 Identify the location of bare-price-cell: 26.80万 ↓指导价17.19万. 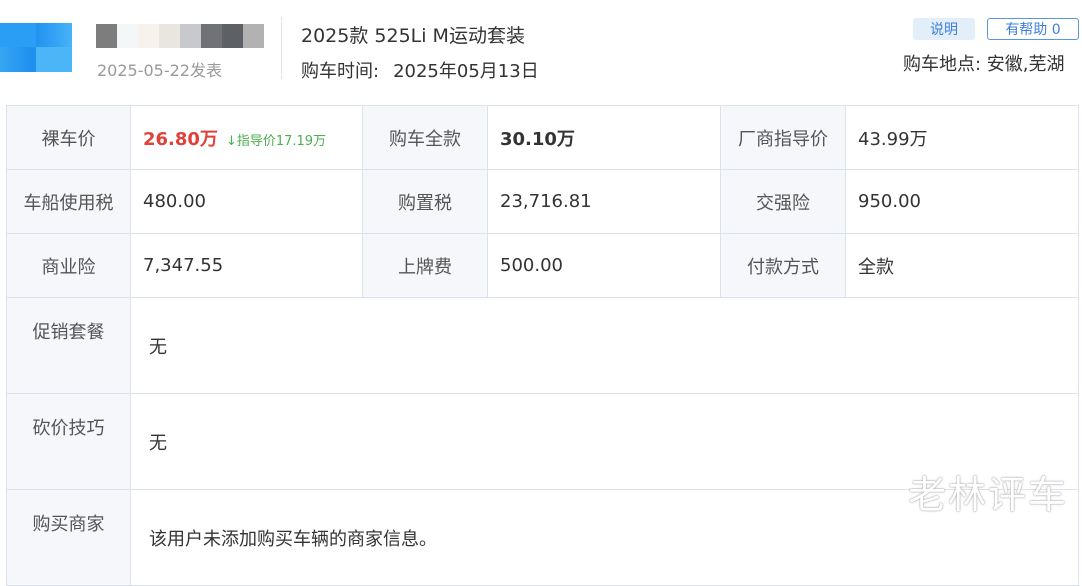
(246, 137).